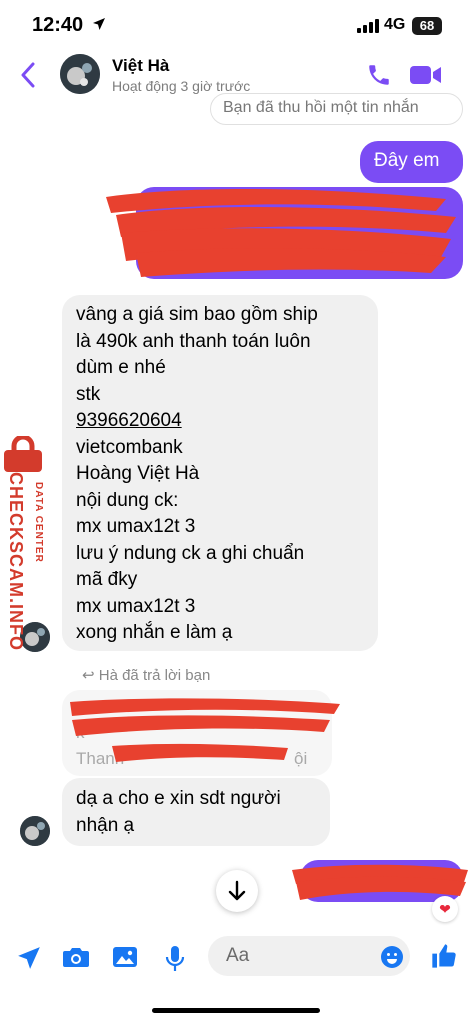 The width and height of the screenshot is (473, 1024). What do you see at coordinates (58, 25) in the screenshot?
I see `status-time: 12:40` at bounding box center [58, 25].